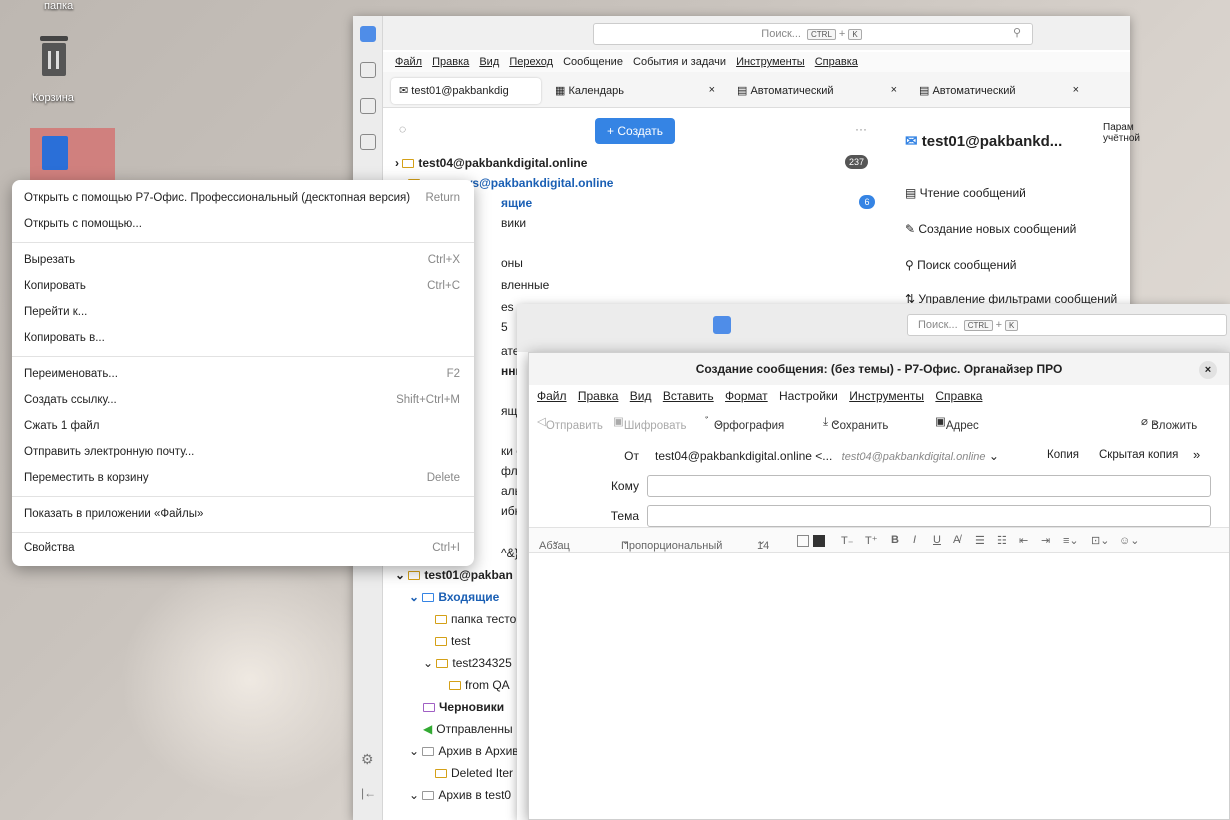 The height and width of the screenshot is (820, 1230). Describe the element at coordinates (464, 751) in the screenshot. I see `folder-archive: ⌄ Архив в Архив` at that location.